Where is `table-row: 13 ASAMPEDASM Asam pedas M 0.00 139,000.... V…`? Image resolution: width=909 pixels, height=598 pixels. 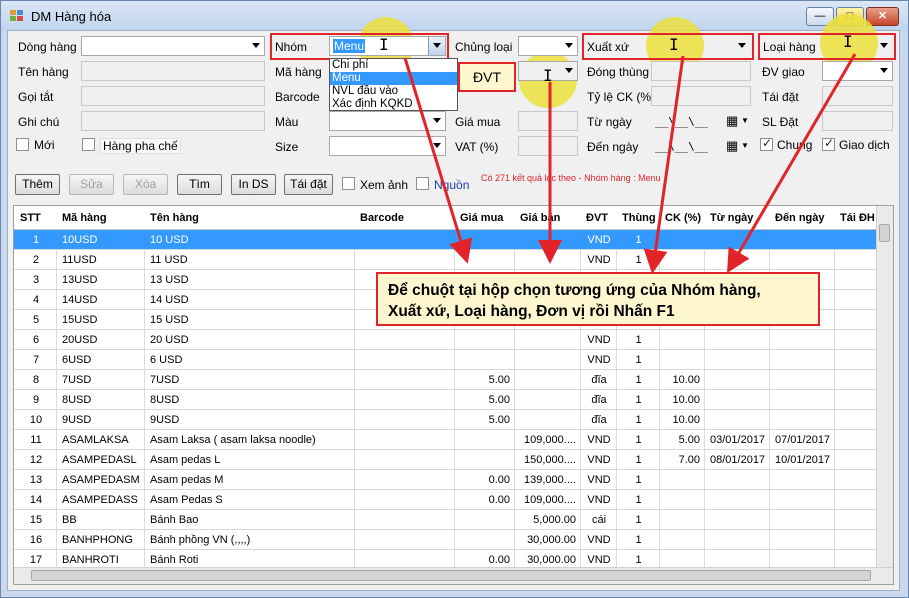 table-row: 13 ASAMPEDASM Asam pedas M 0.00 139,000.... V… is located at coordinates (448, 480).